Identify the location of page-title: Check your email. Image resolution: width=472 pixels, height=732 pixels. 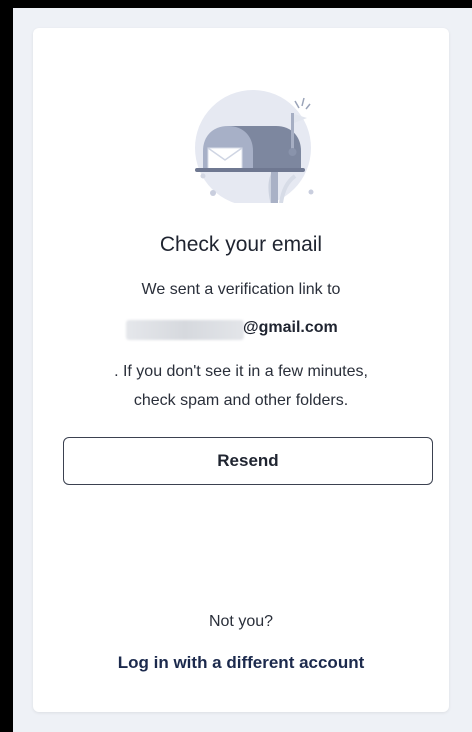
(241, 244).